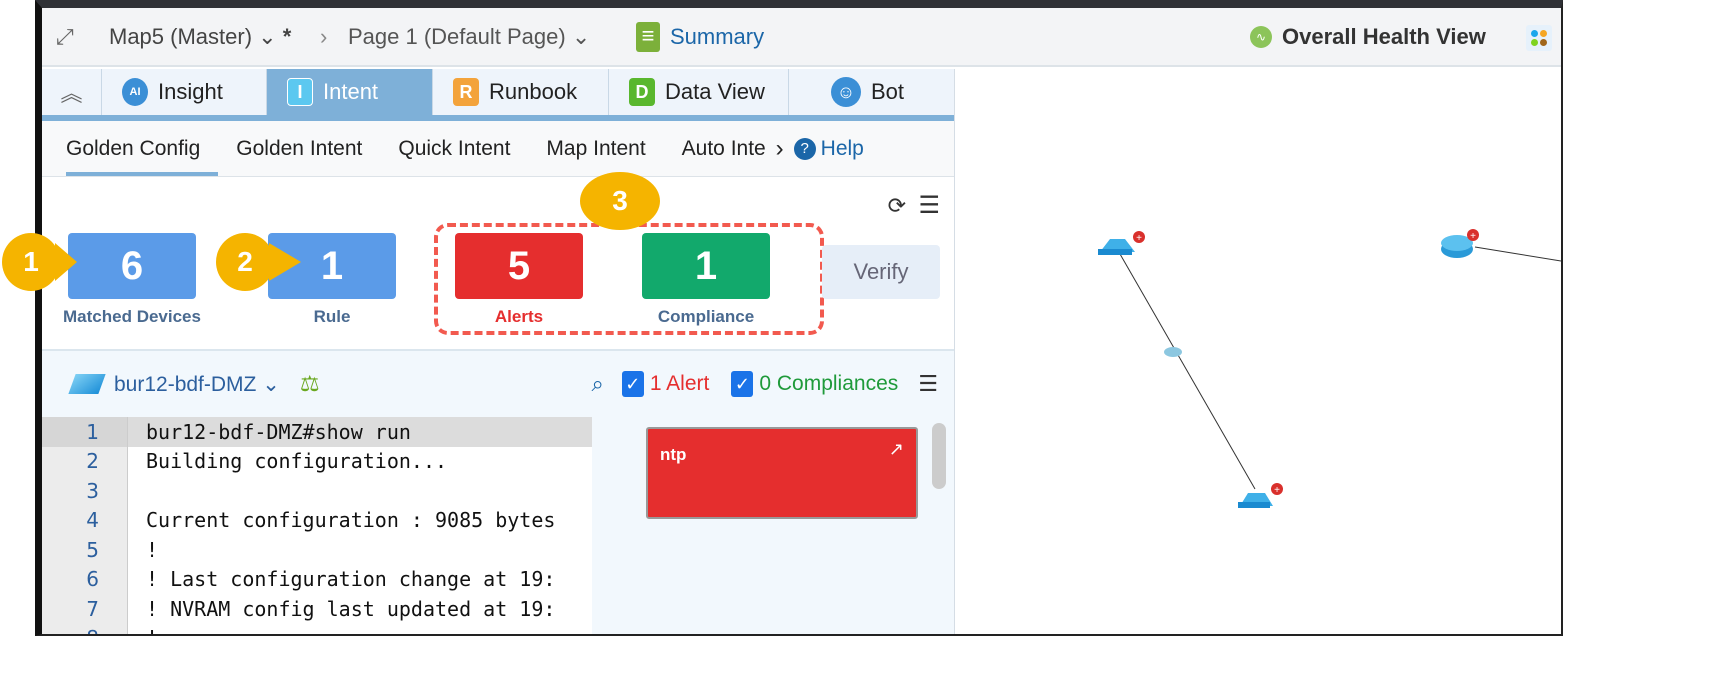 This screenshot has width=1718, height=698. I want to click on code-line: 6 ! Last configuration change at 19:, so click(317, 579).